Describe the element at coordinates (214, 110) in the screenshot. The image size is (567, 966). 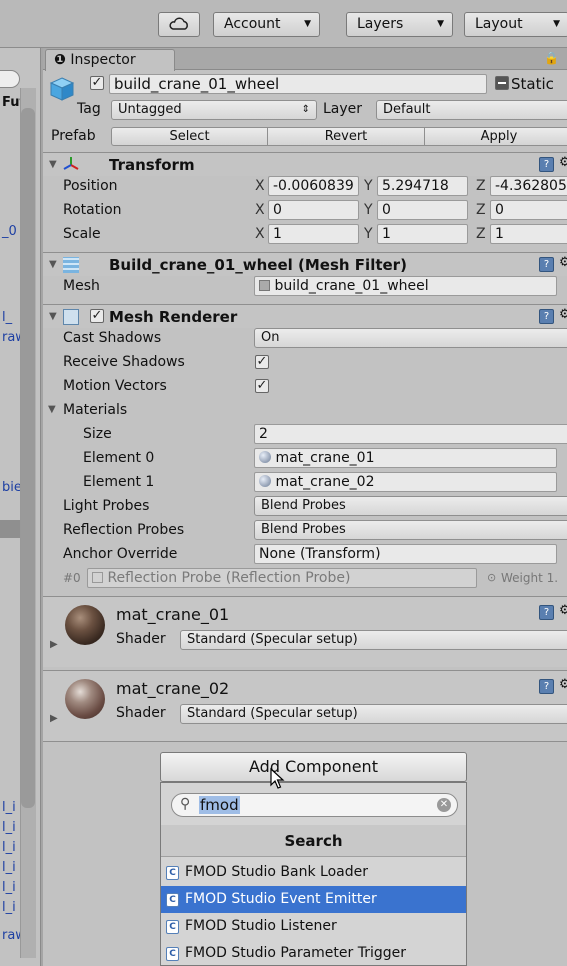
I see `tag-dropdown: Untagged ⇕` at that location.